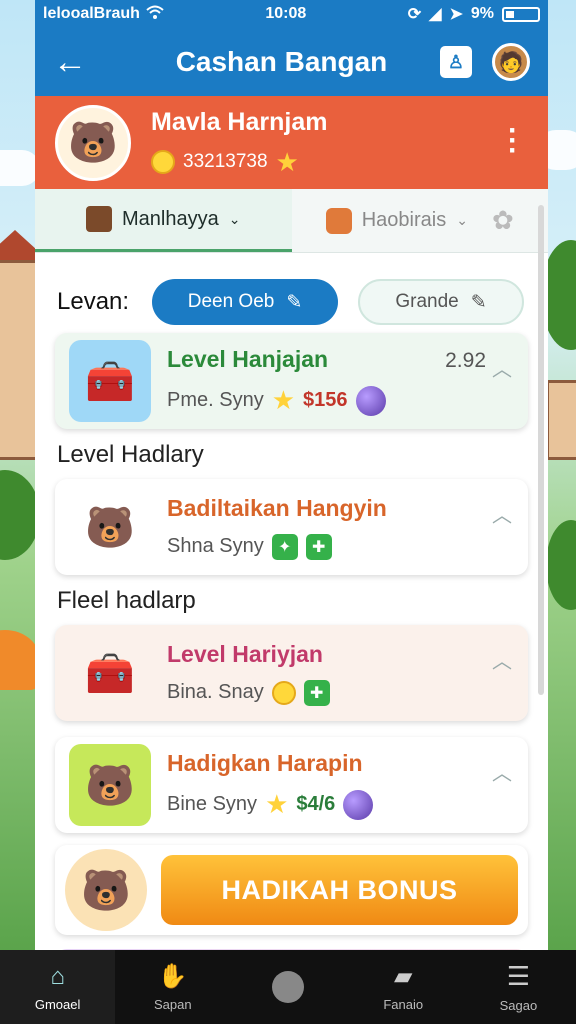 This screenshot has height=1024, width=576. I want to click on circle-icon, so click(288, 987).